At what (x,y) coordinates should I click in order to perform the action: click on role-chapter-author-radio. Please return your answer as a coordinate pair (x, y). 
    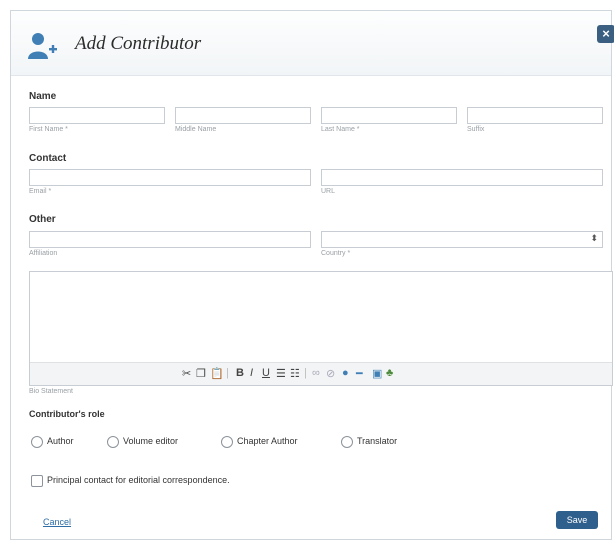
    Looking at the image, I should click on (227, 442).